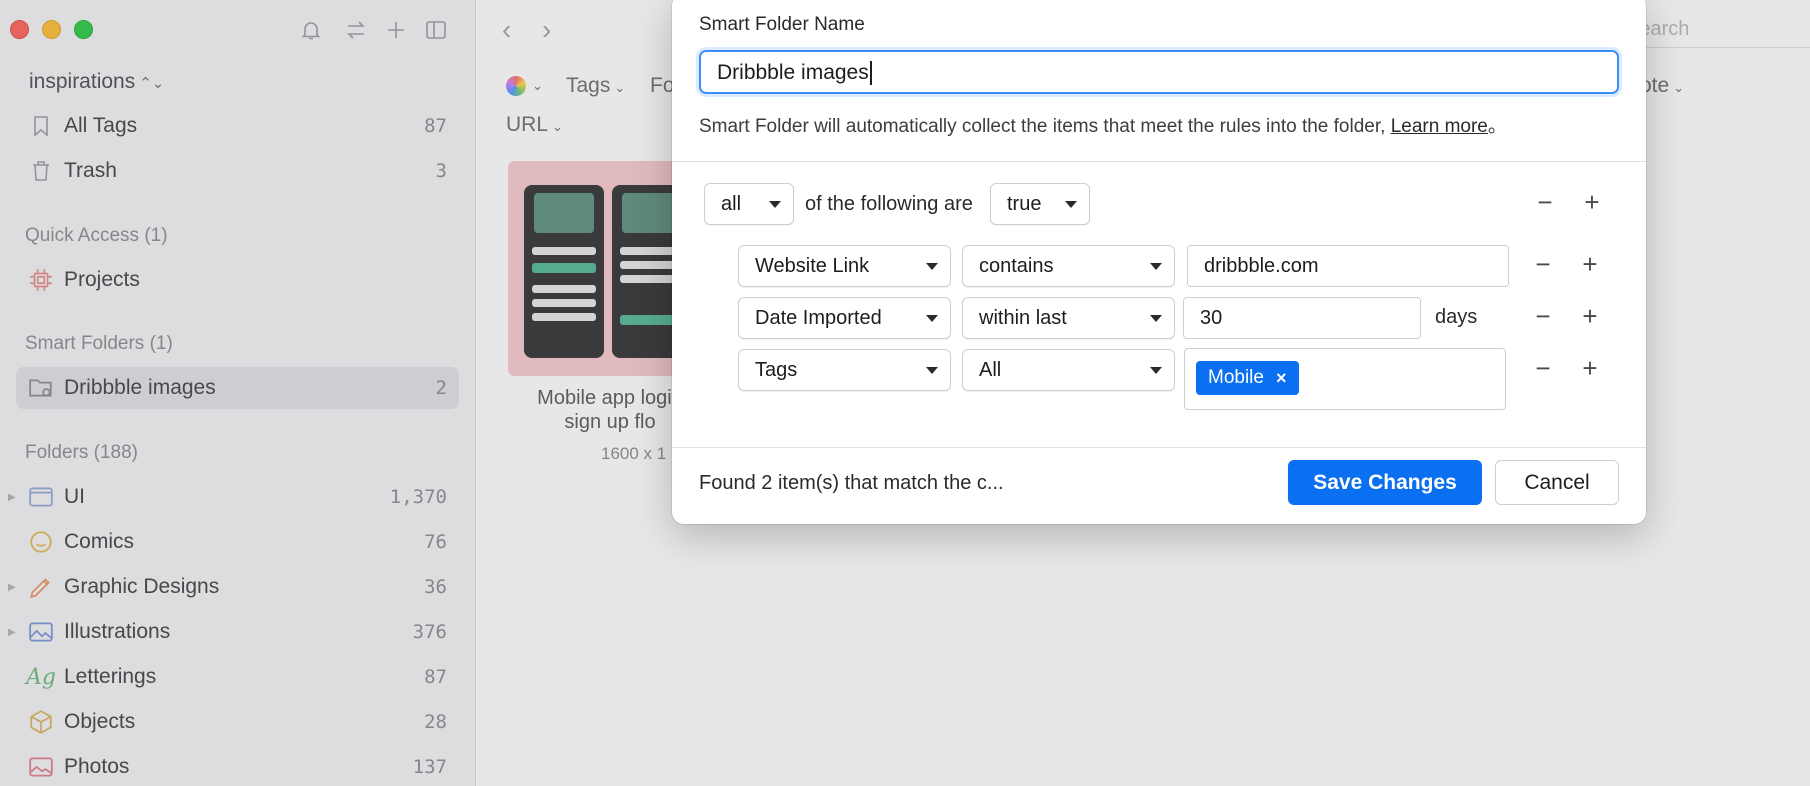 This screenshot has width=1810, height=786. What do you see at coordinates (1439, 126) in the screenshot?
I see `learn-more-link: Learn more` at bounding box center [1439, 126].